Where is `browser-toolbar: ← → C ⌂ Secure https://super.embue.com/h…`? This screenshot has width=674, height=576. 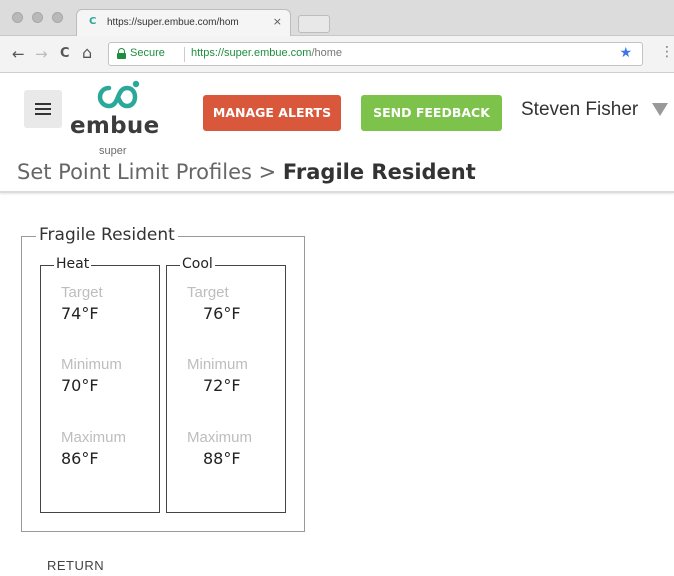 browser-toolbar: ← → C ⌂ Secure https://super.embue.com/h… is located at coordinates (337, 54).